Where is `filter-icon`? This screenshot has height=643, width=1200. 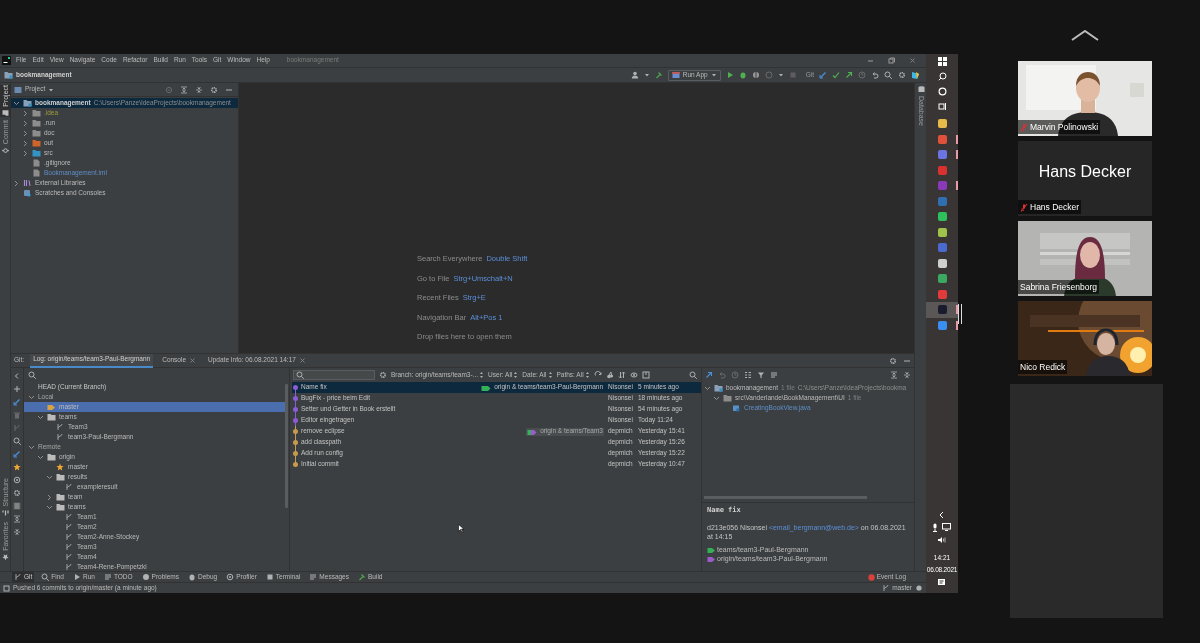 filter-icon is located at coordinates (761, 375).